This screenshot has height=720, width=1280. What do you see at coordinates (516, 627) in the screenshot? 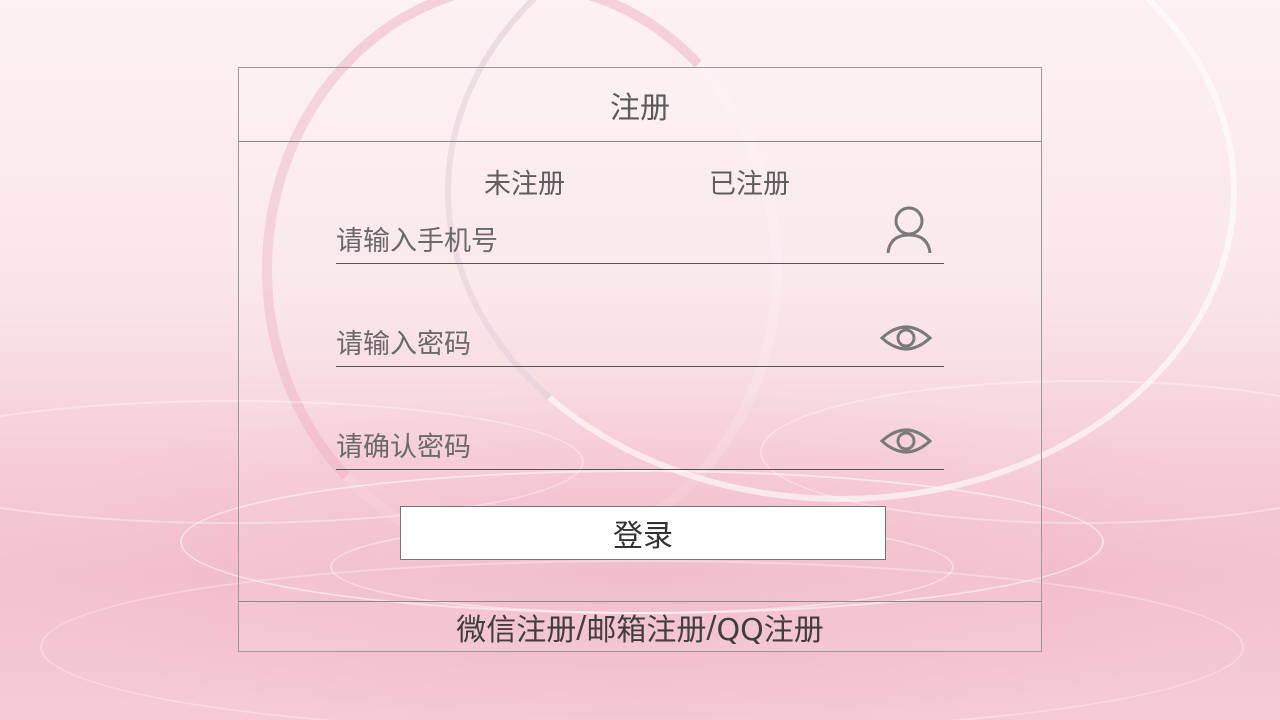
I see `wechat-register-link: 微信注册` at bounding box center [516, 627].